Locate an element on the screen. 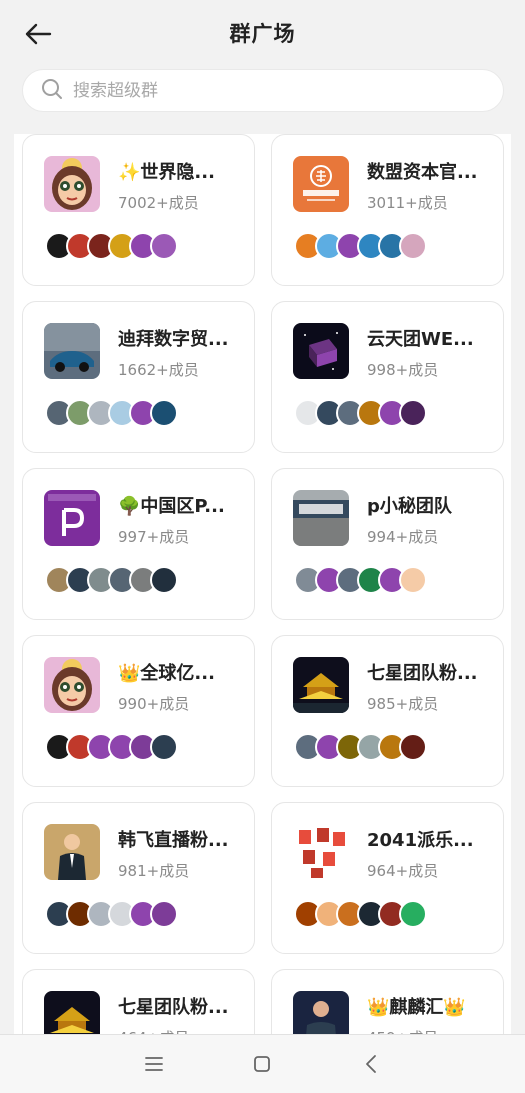 This screenshot has height=1093, width=525. system-nav-bar is located at coordinates (262, 1063).